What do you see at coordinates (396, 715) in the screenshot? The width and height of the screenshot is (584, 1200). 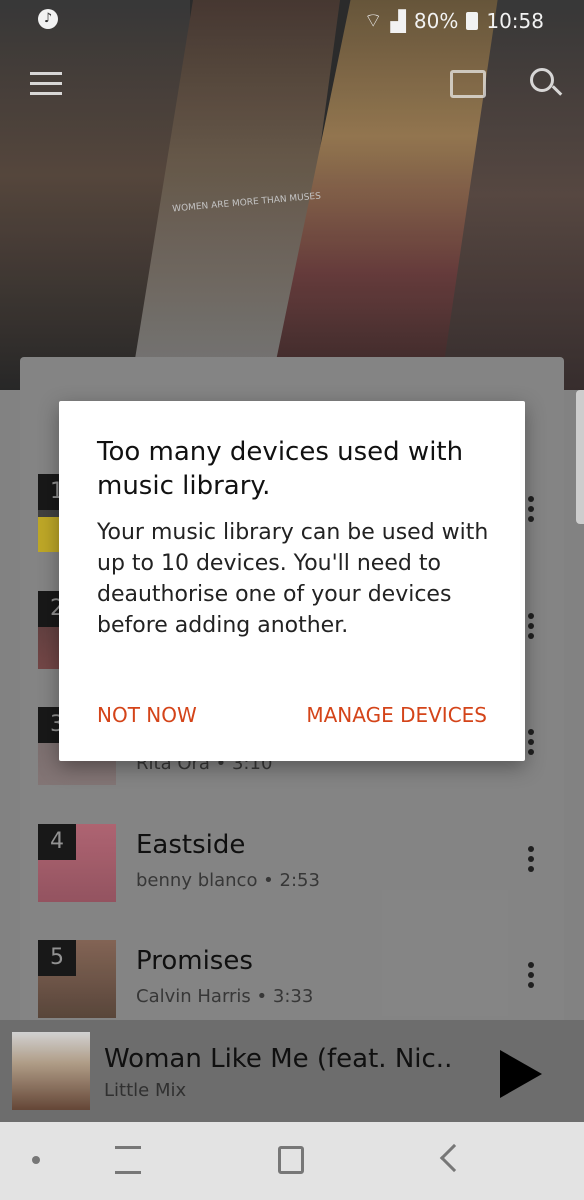 I see `manage-devices-button: MANAGE DEVICES` at bounding box center [396, 715].